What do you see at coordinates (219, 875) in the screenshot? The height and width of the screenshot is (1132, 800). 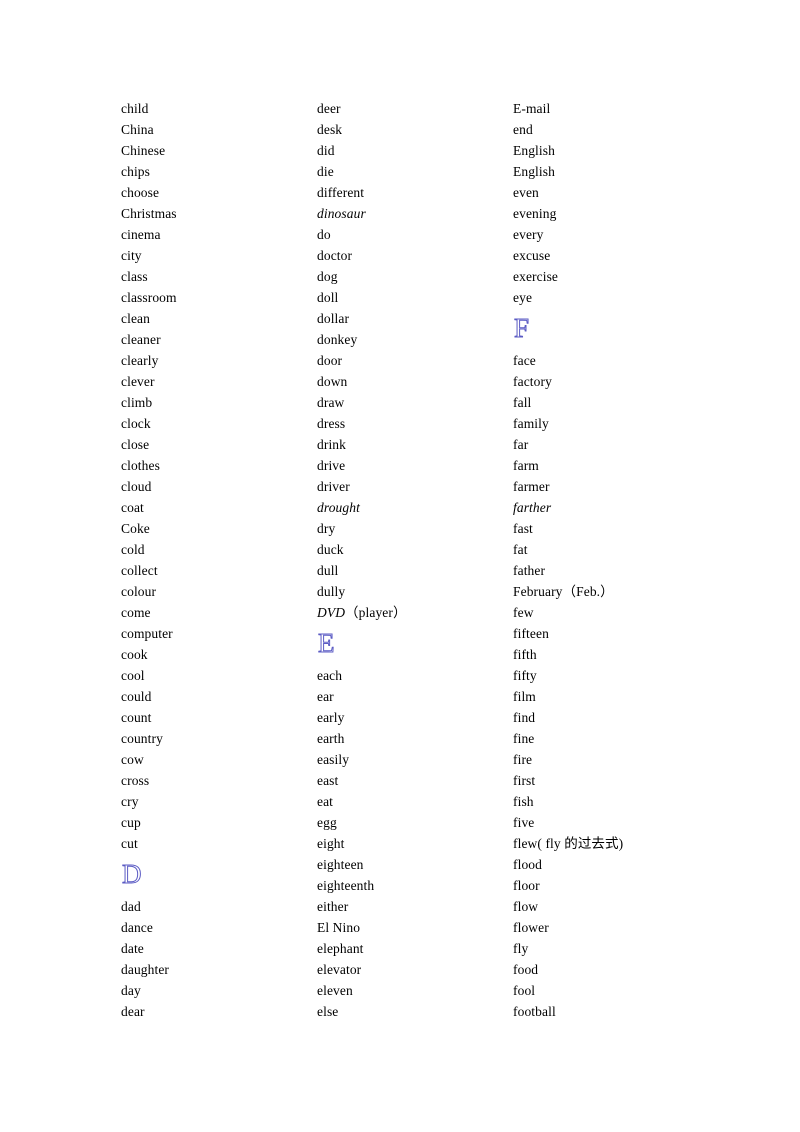 I see `letter-heading-d: D` at bounding box center [219, 875].